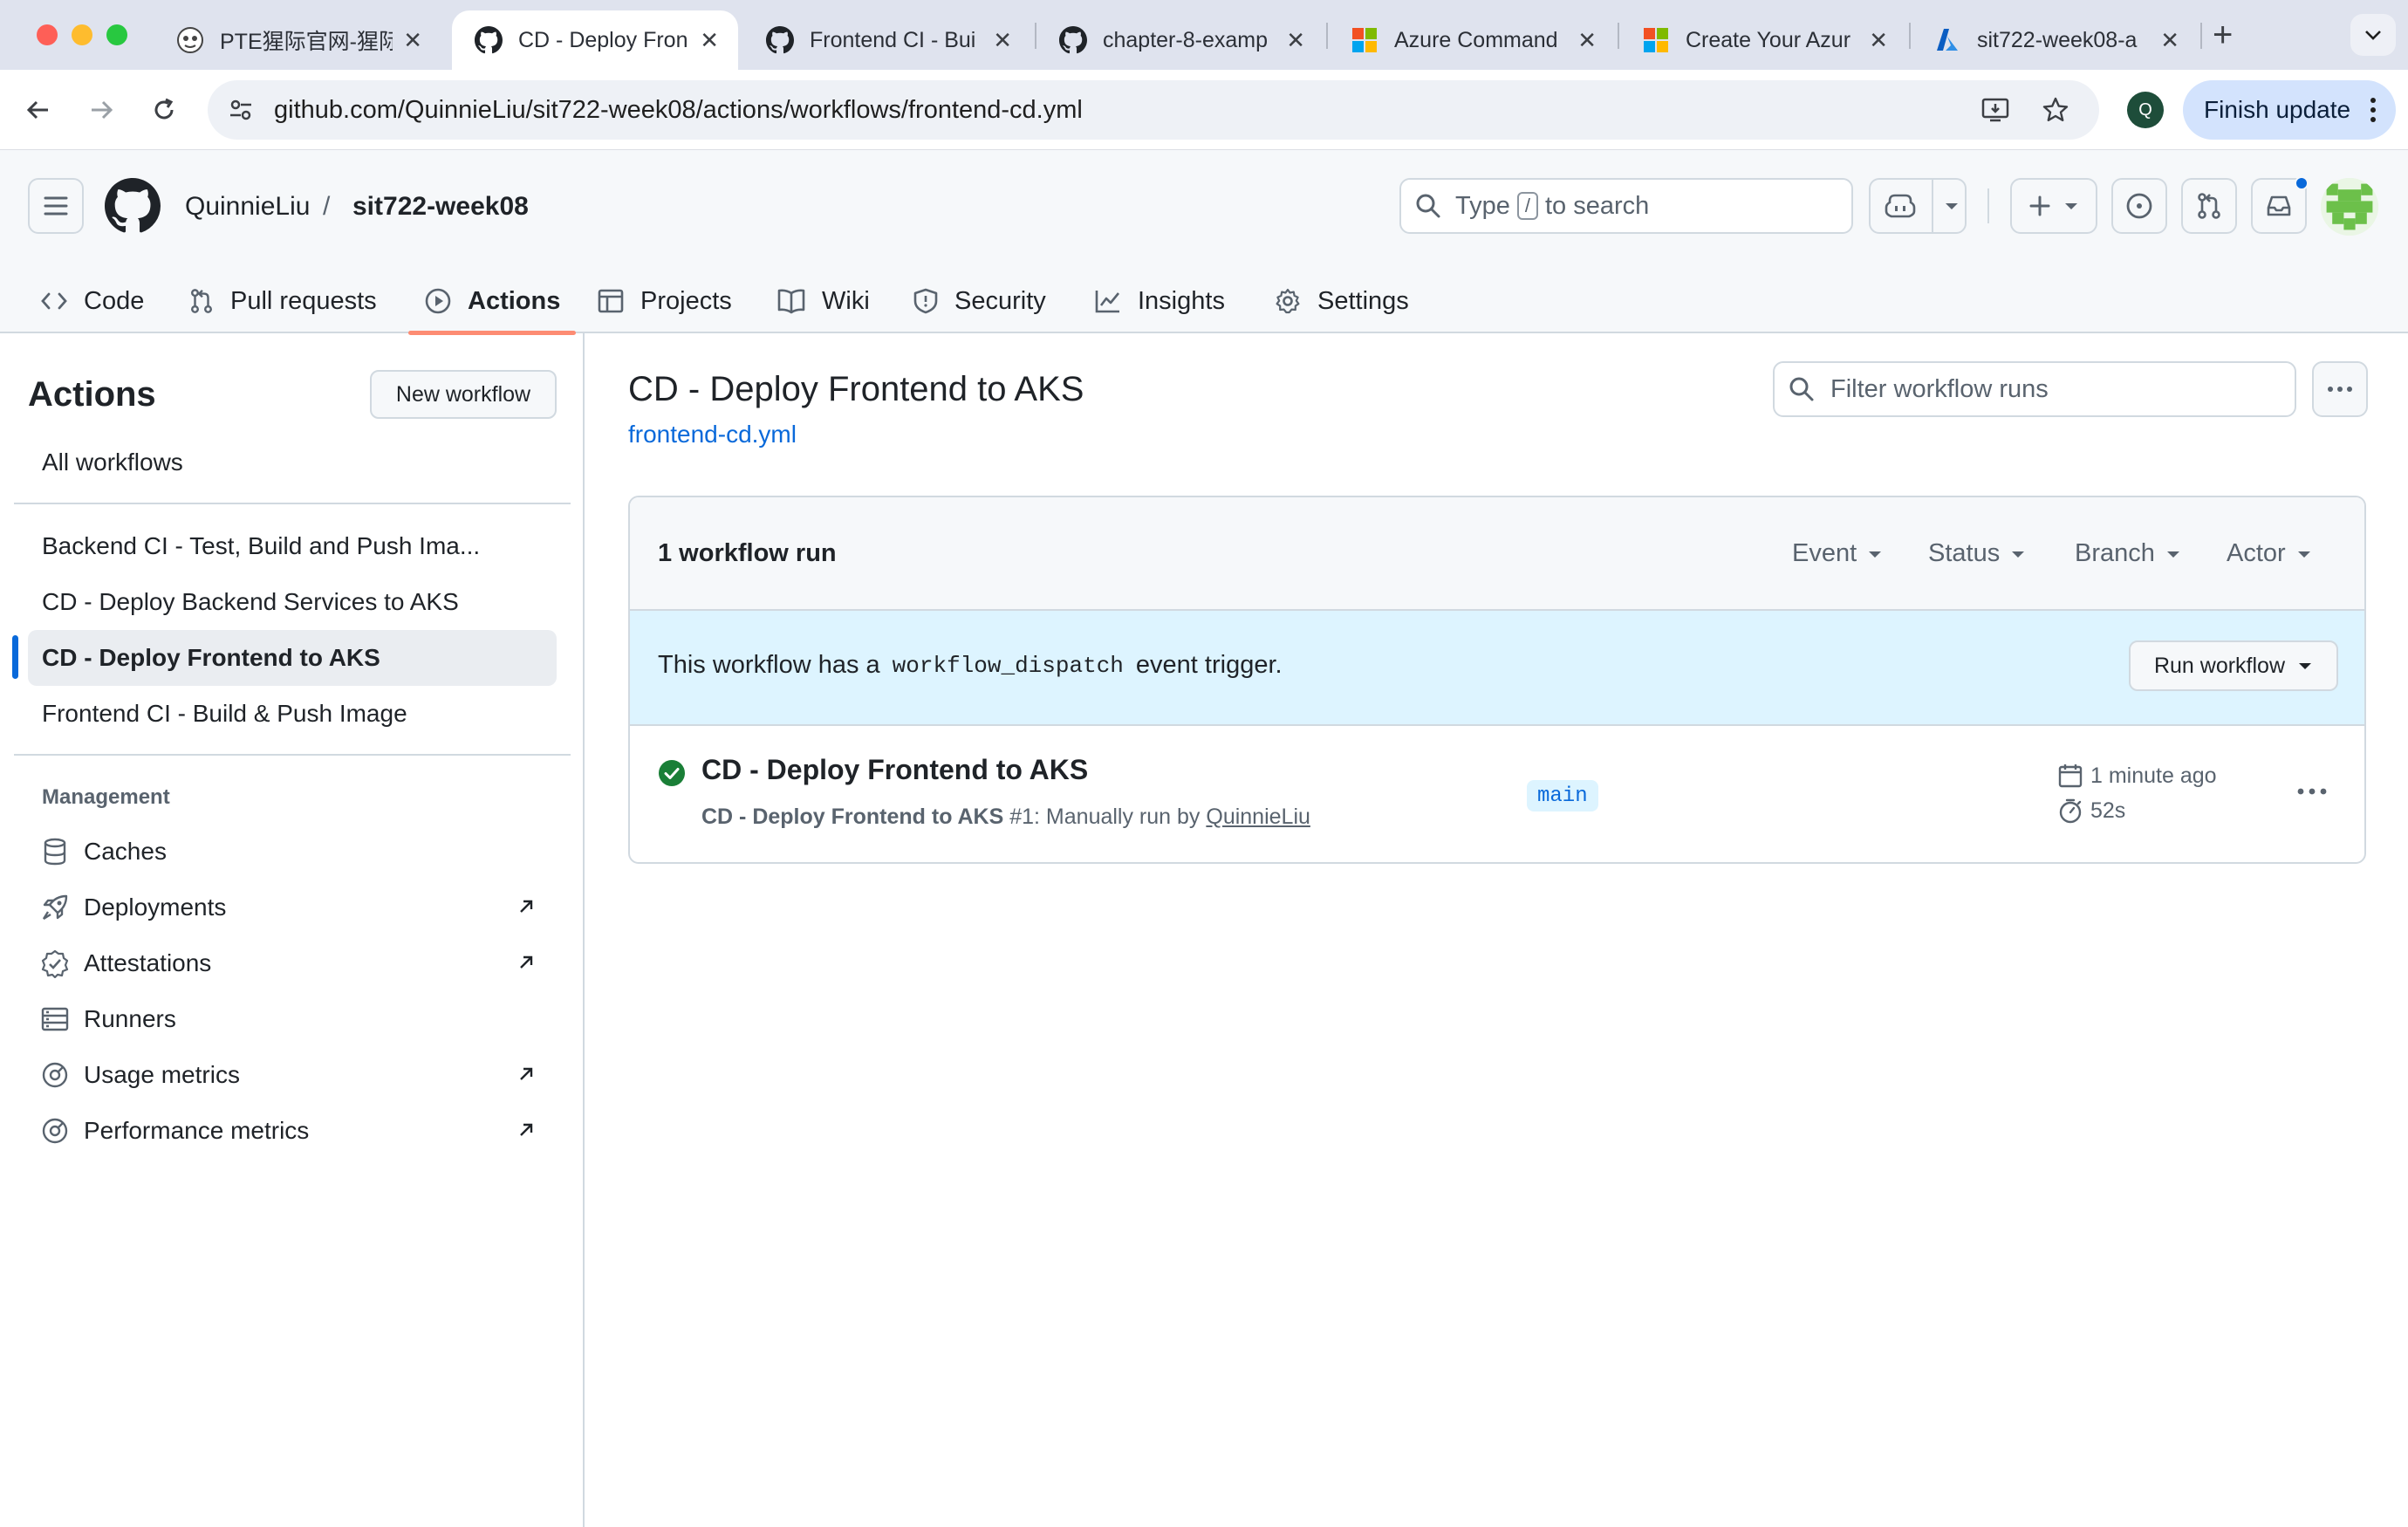 The height and width of the screenshot is (1527, 2408). What do you see at coordinates (1626, 206) in the screenshot?
I see `search-input: Type / to search` at bounding box center [1626, 206].